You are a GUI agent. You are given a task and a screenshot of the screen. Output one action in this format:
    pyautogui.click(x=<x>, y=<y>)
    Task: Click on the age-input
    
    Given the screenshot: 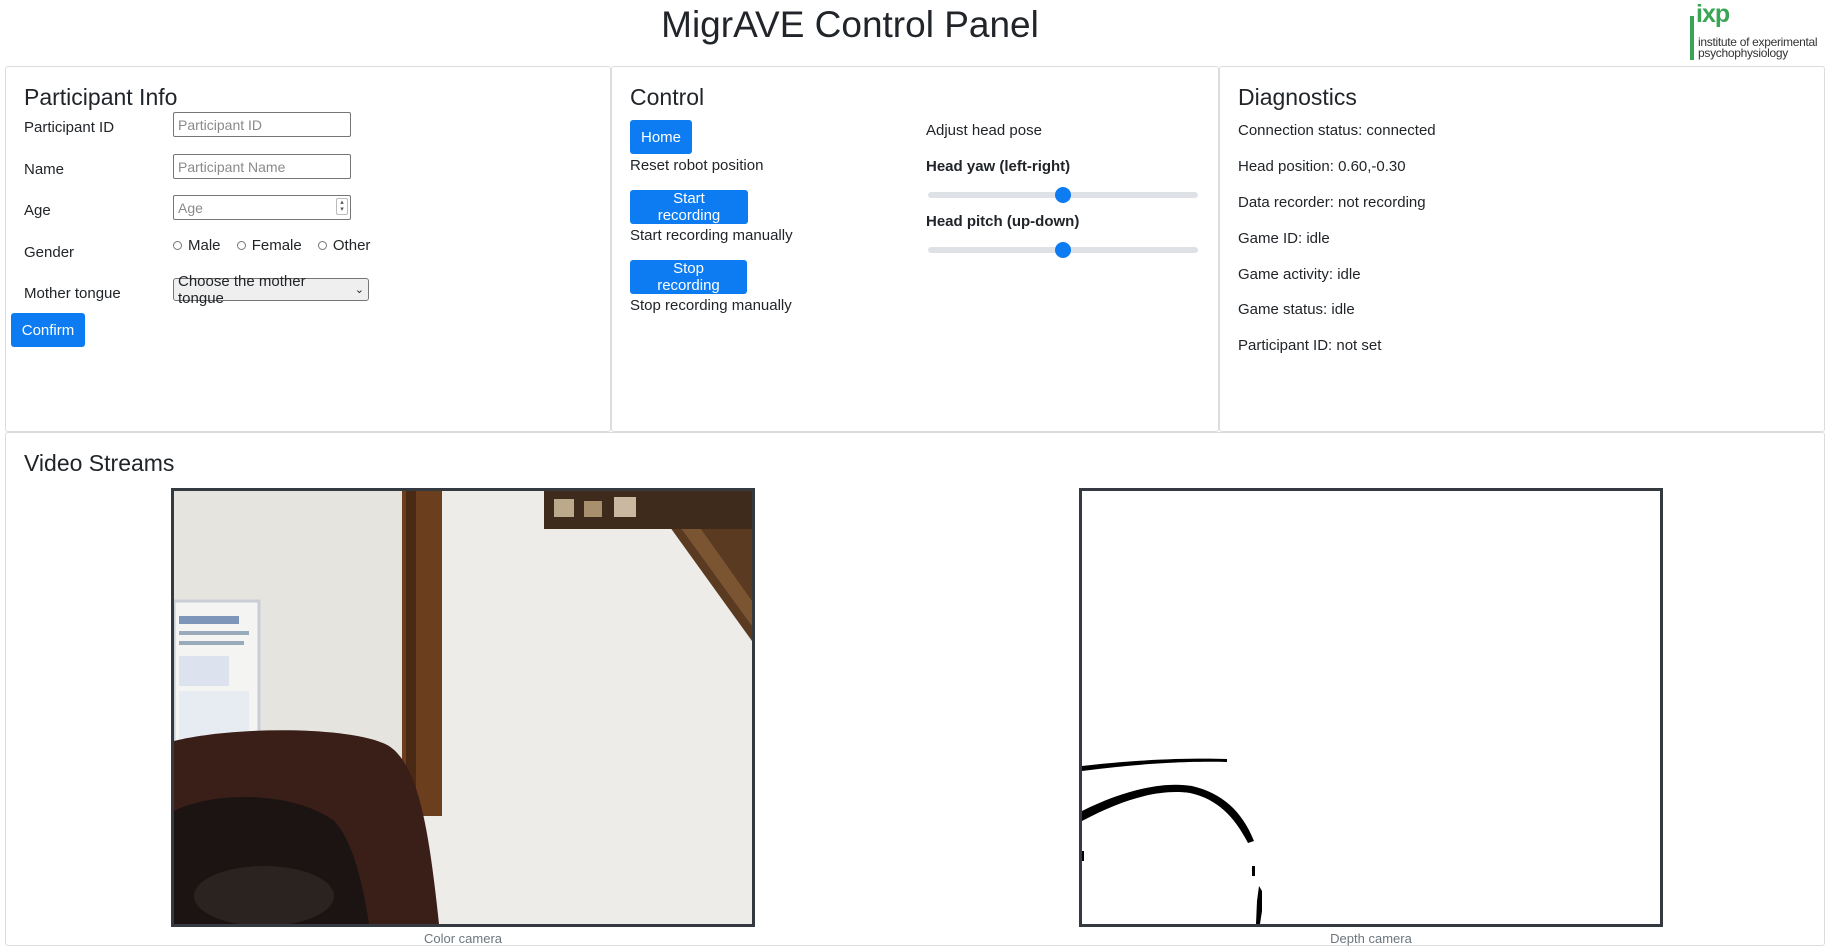 What is the action you would take?
    pyautogui.click(x=262, y=207)
    